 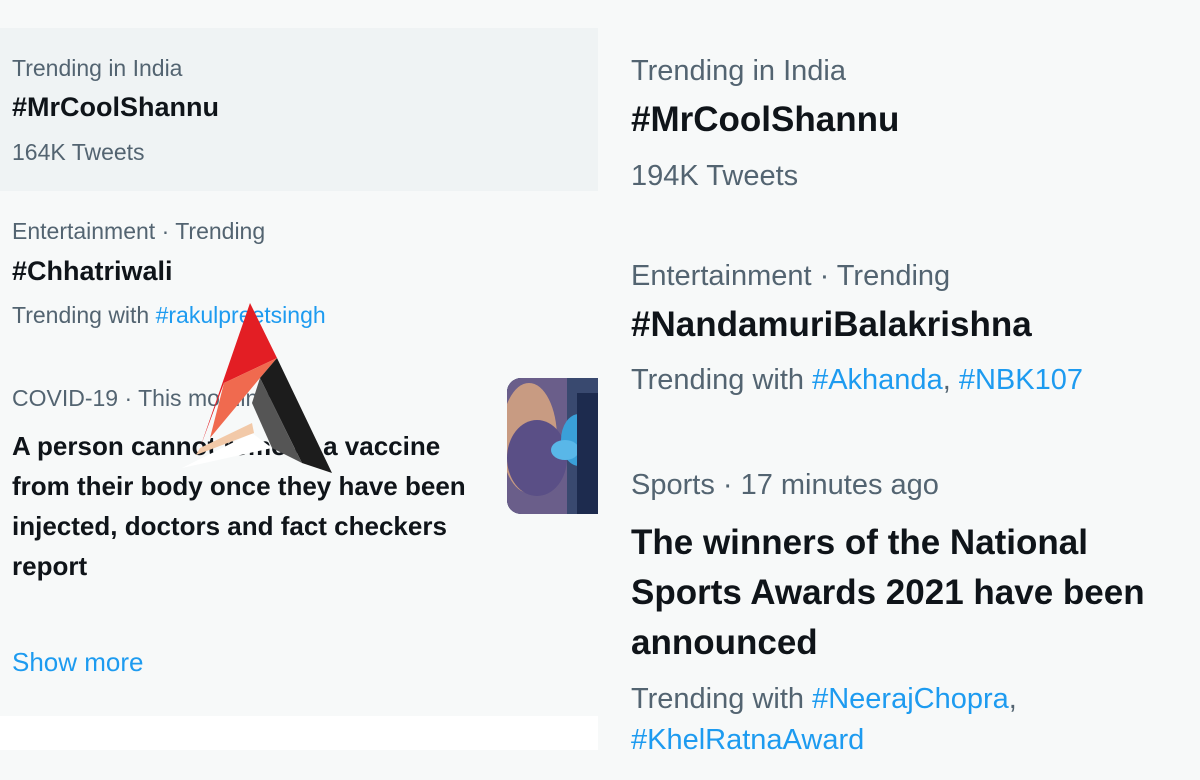 I want to click on hashtag-link-neerajchopra: #NeerajChopra, so click(x=910, y=699).